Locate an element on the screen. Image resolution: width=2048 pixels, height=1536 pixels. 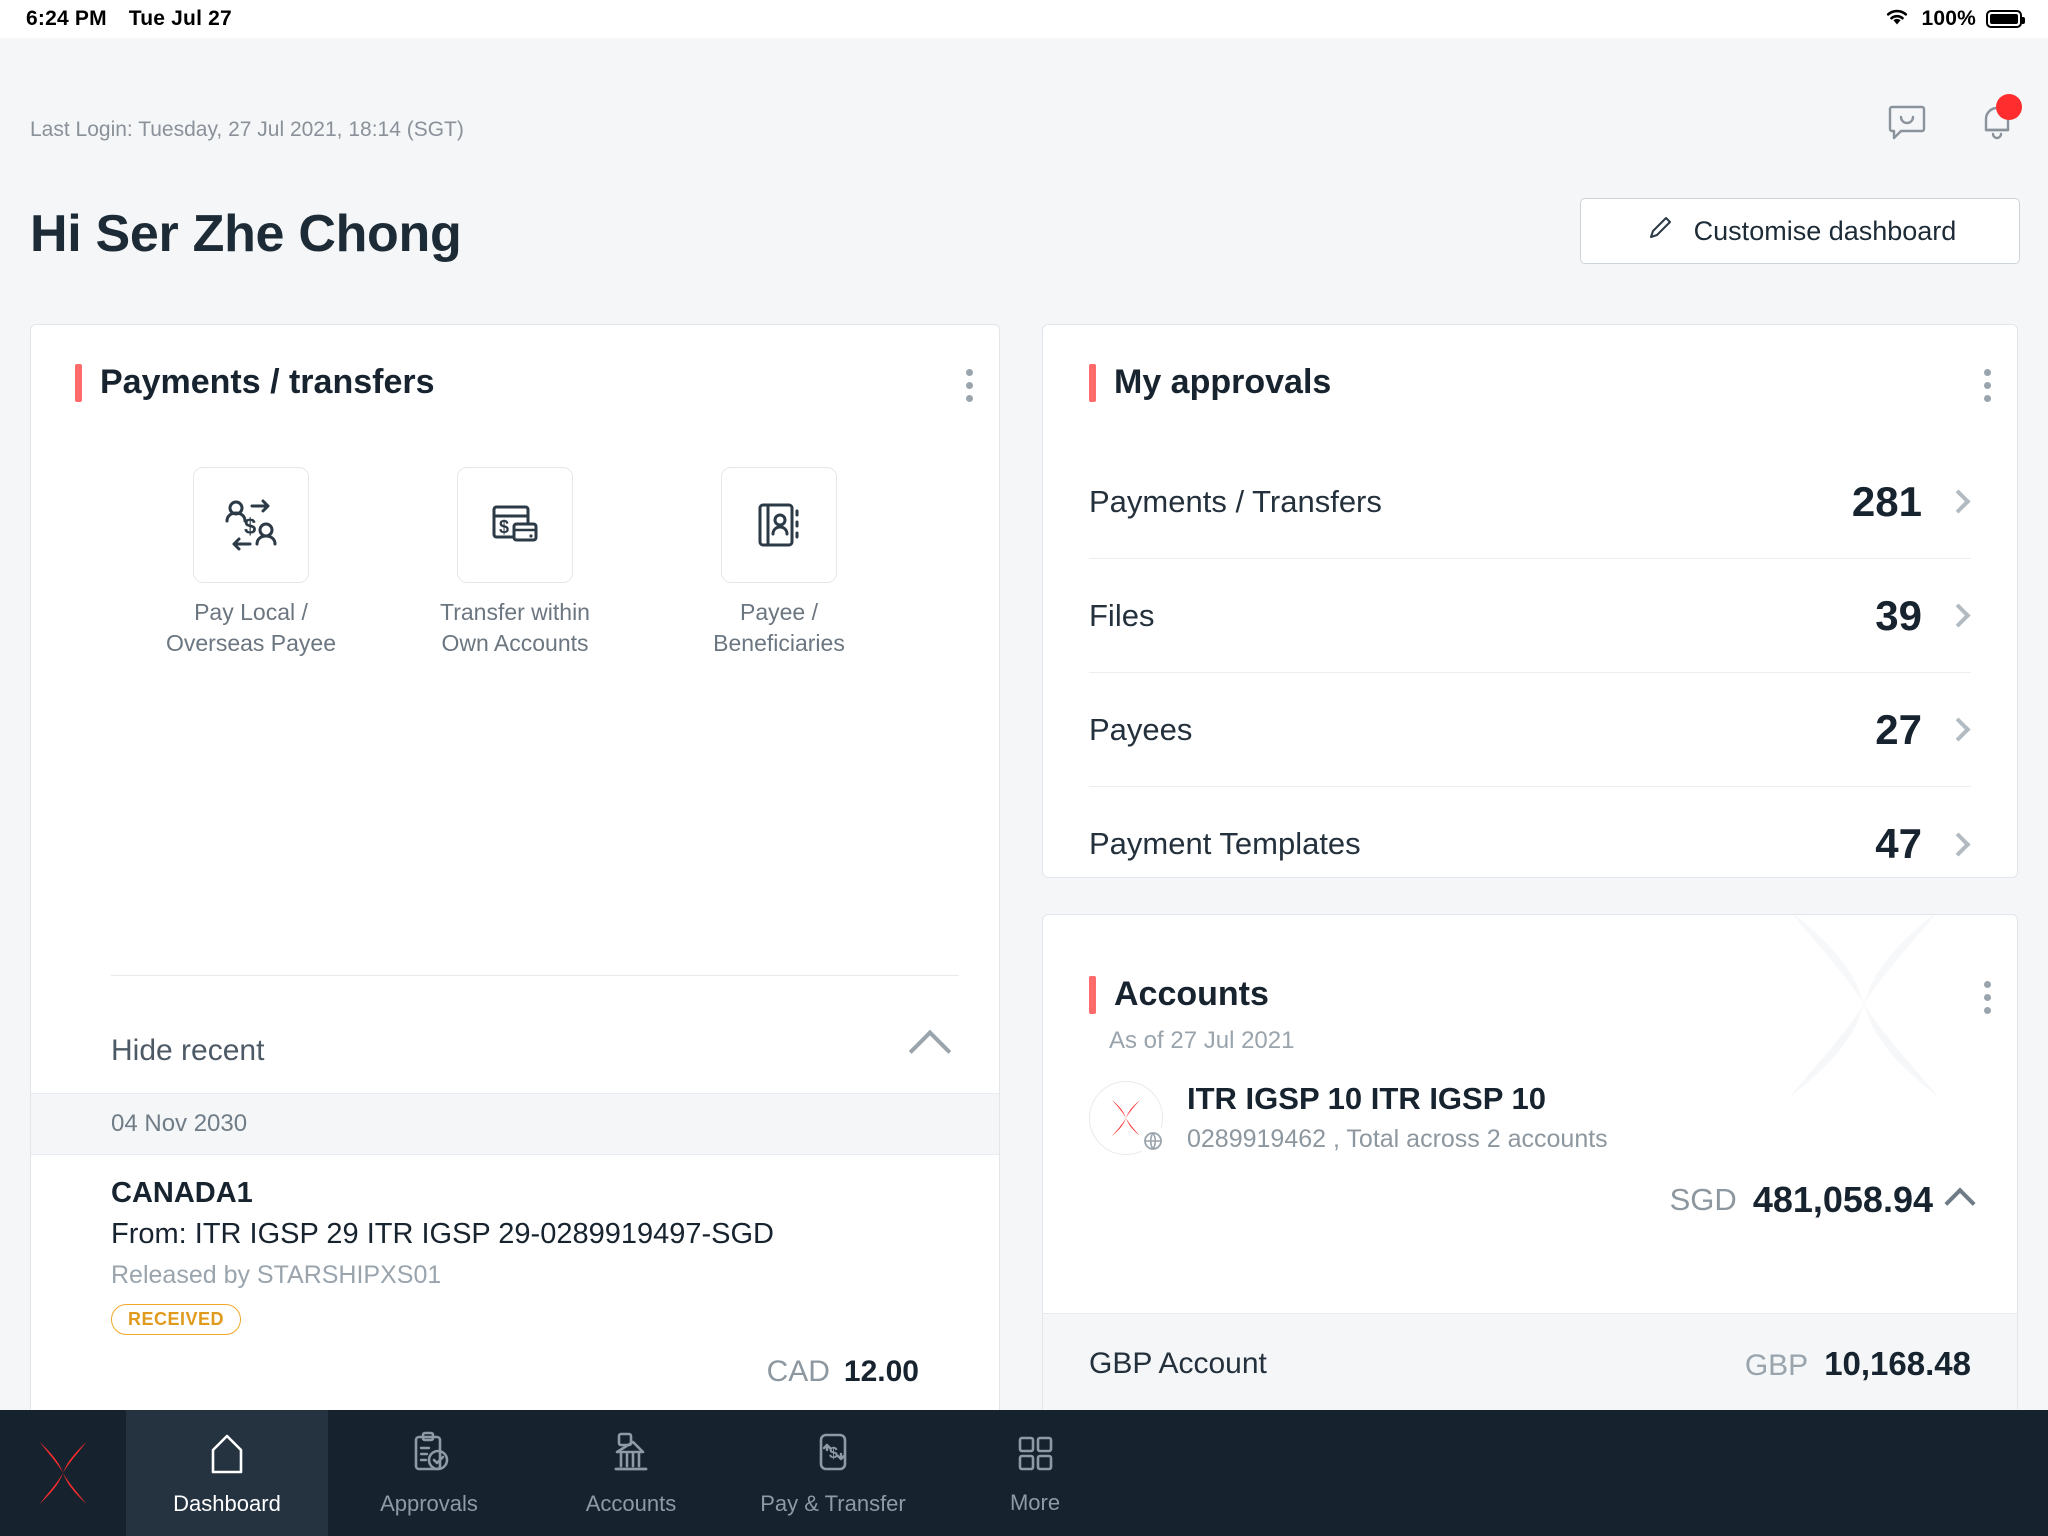
customise-dashboard-label: Customise dashboard is located at coordinates (1825, 230).